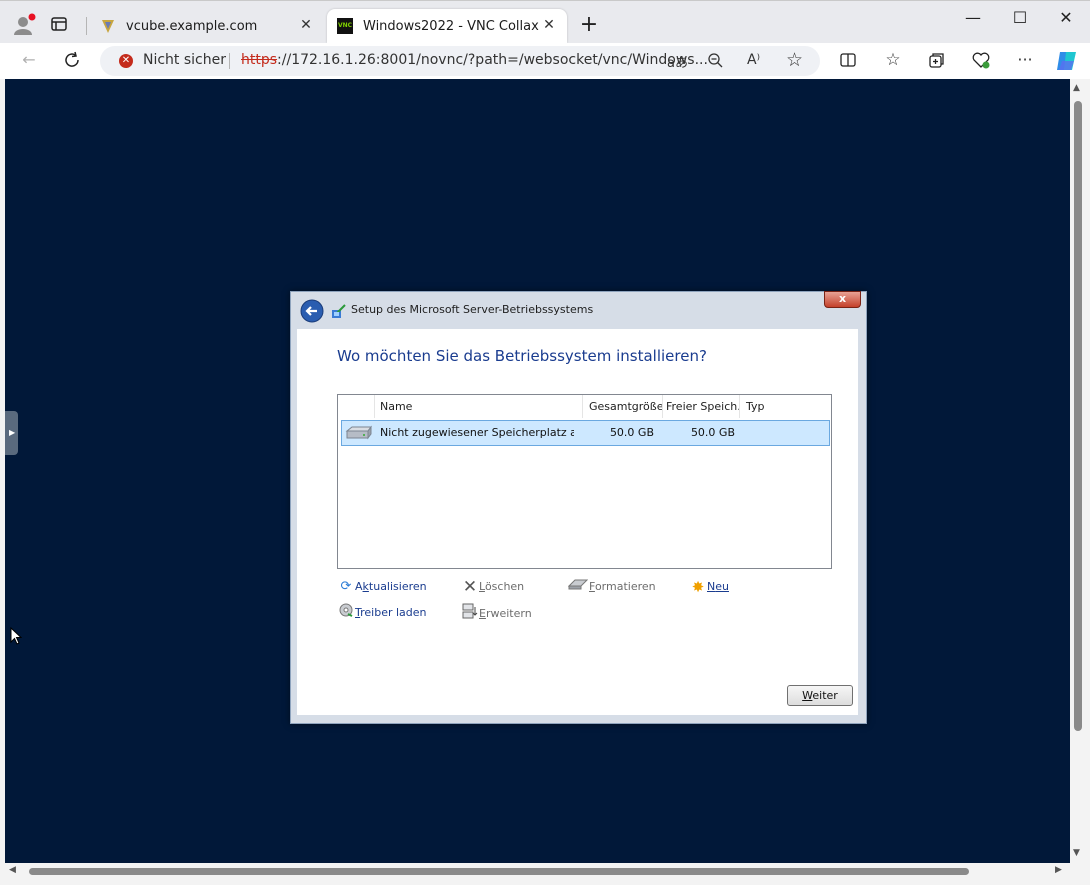  Describe the element at coordinates (1078, 416) in the screenshot. I see `vertical-scroll-thumb` at that location.